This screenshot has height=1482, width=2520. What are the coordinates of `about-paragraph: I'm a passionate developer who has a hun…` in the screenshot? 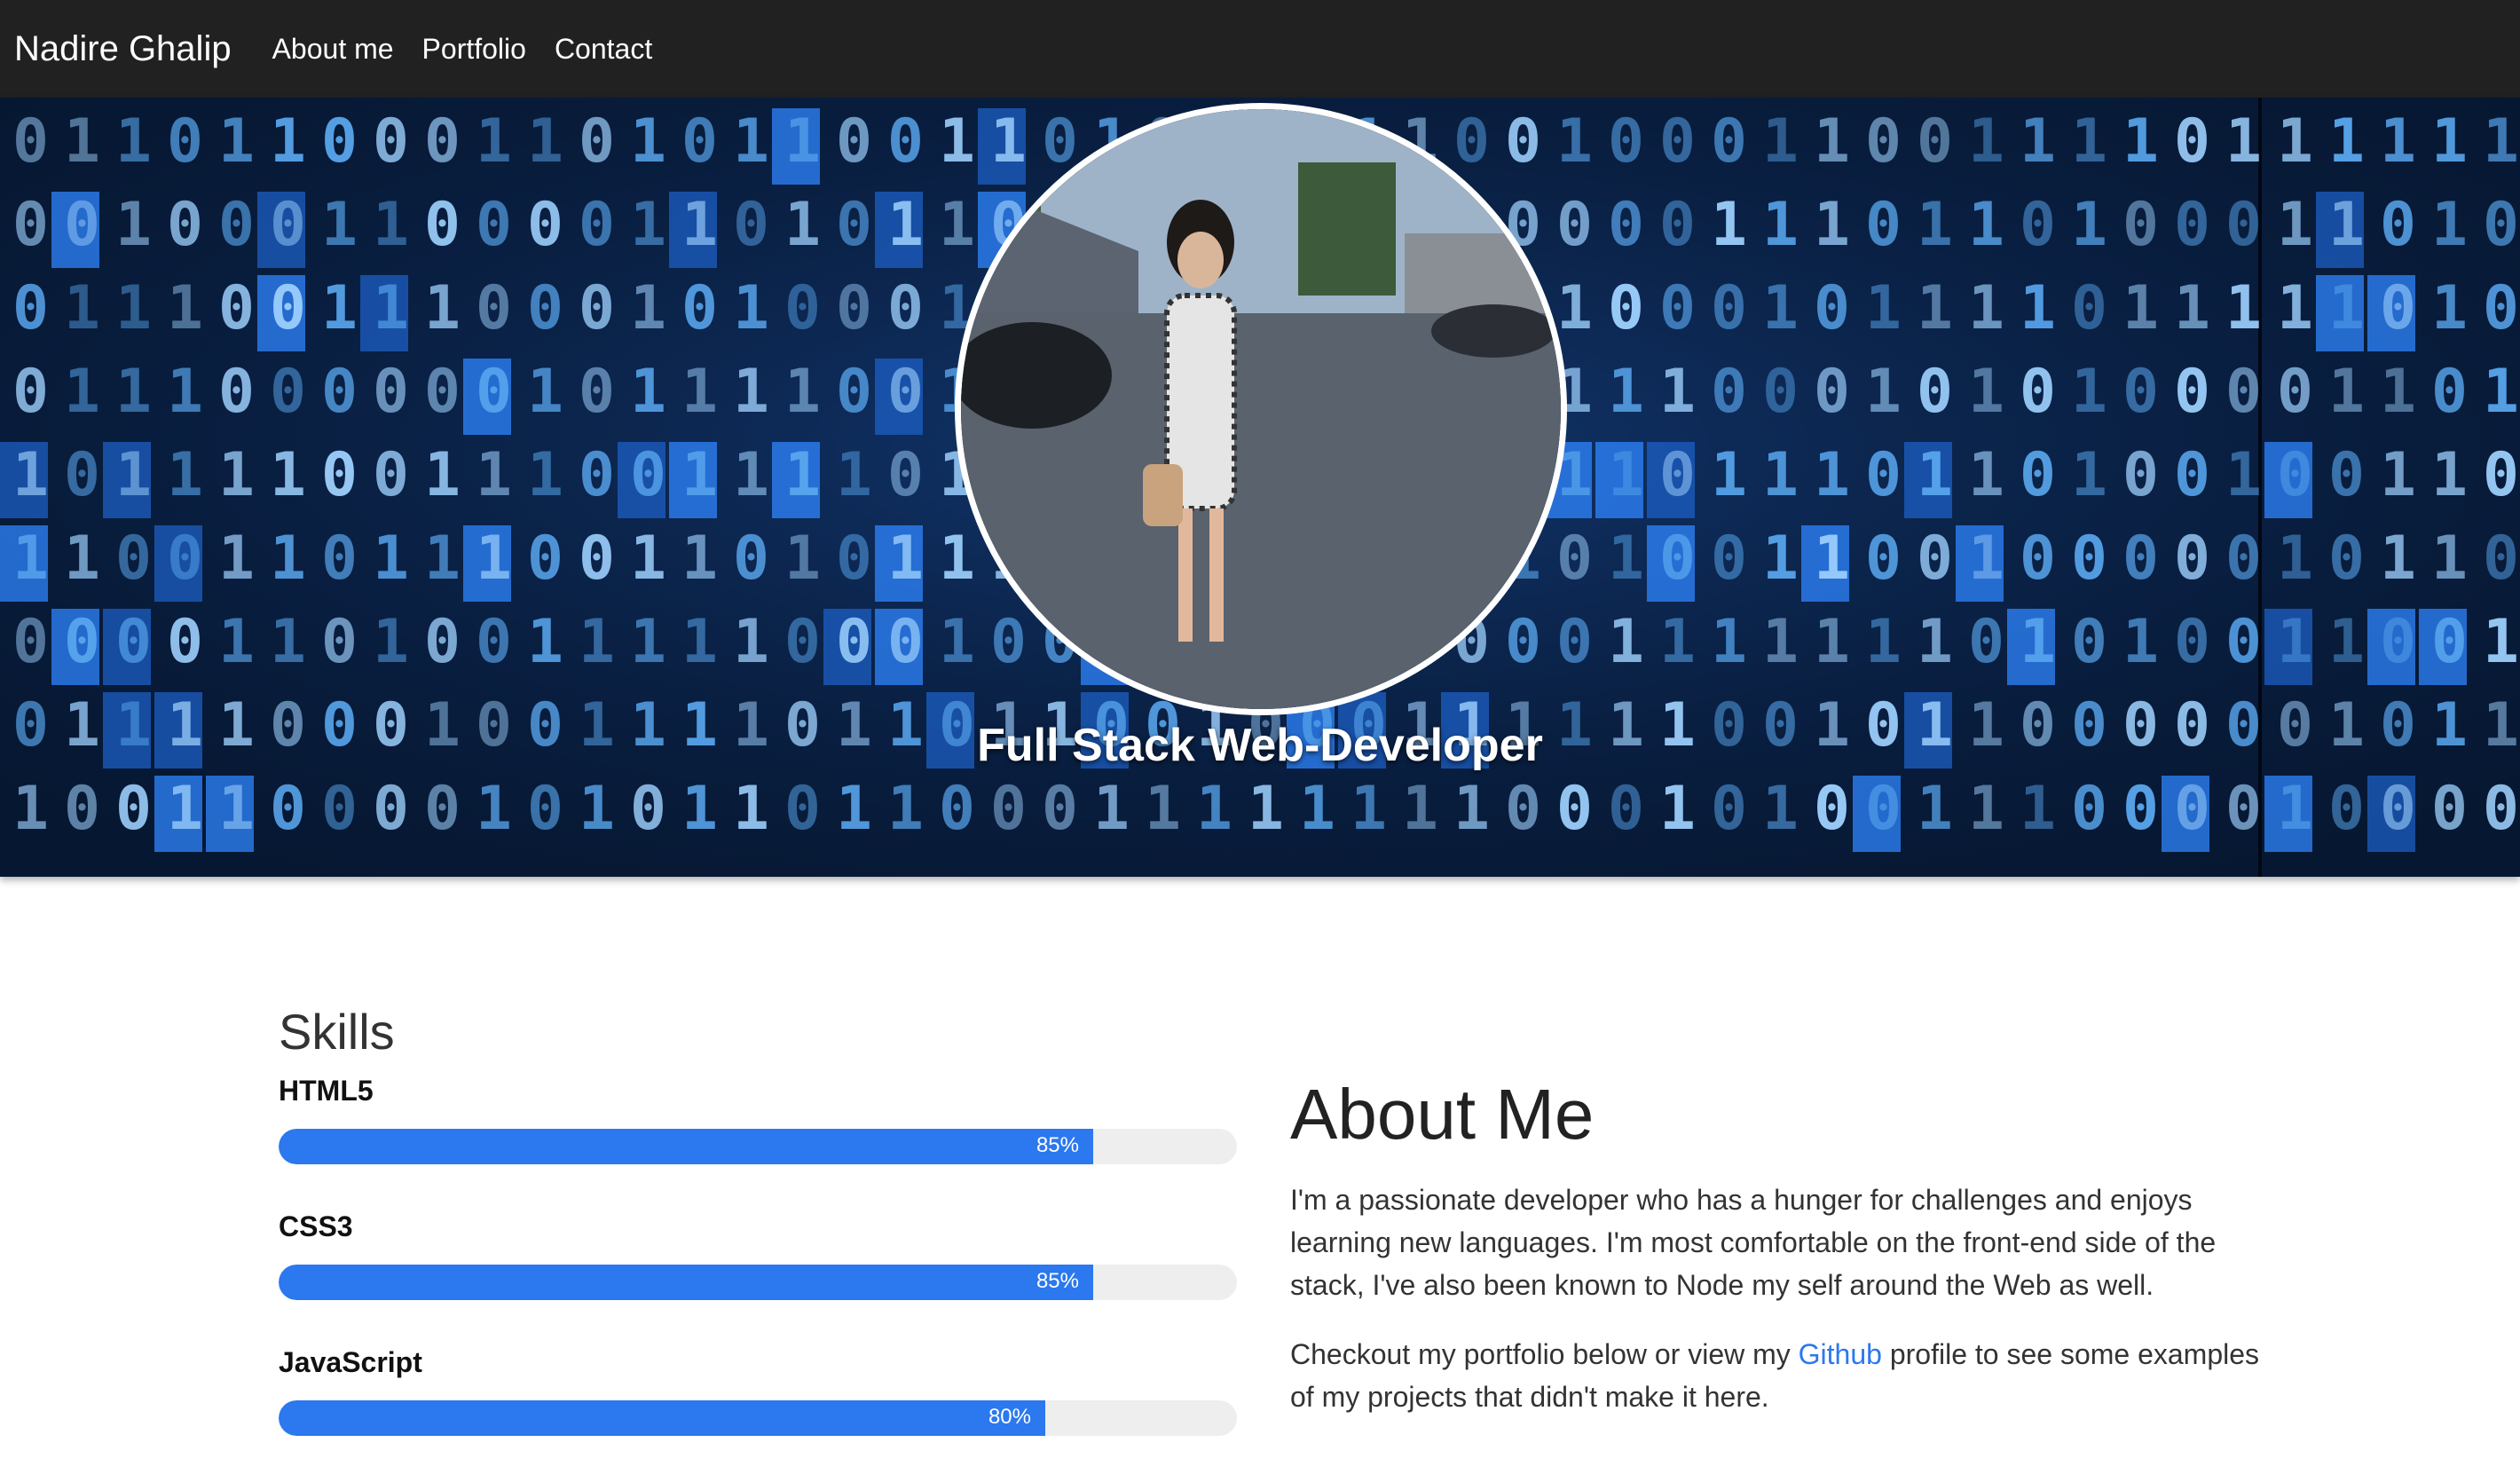 It's located at (1754, 1243).